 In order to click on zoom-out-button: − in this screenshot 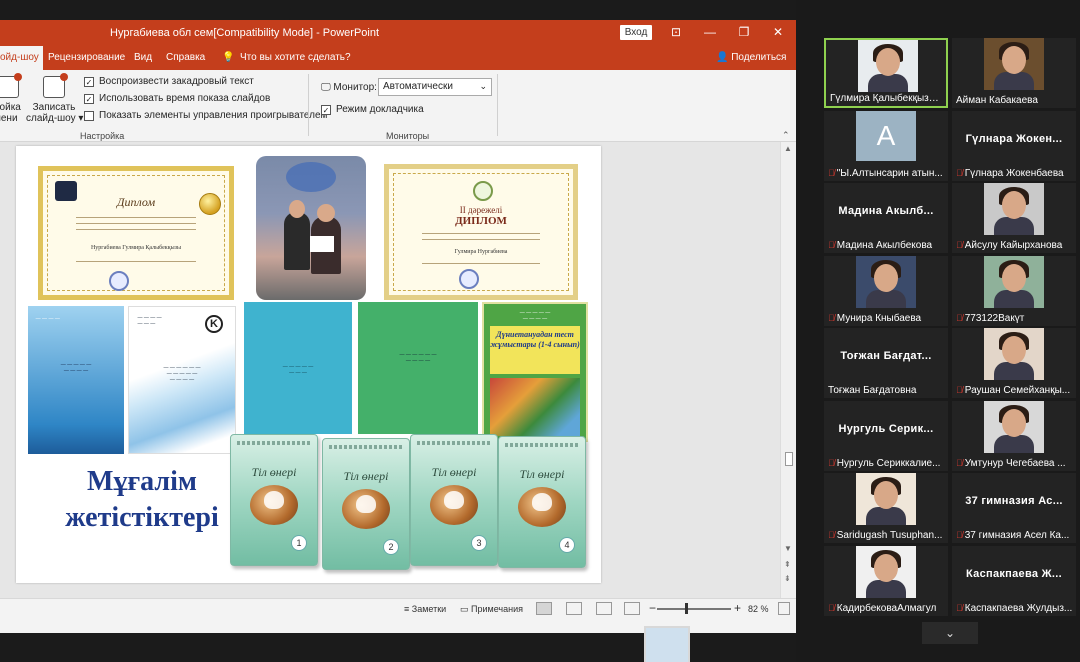, I will do `click(652, 608)`.